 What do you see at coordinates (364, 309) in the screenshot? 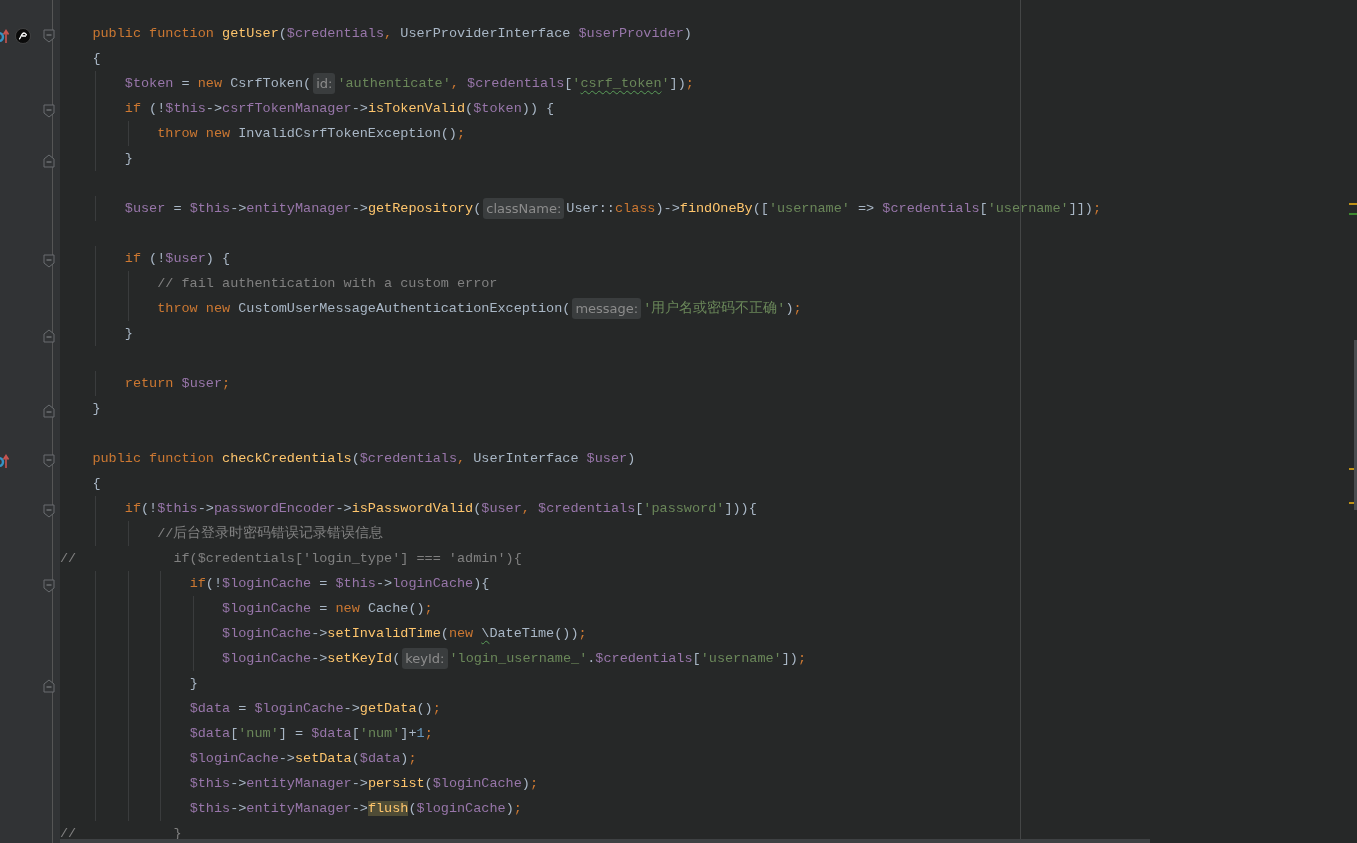
I see `code-text: throw new CustomUserMessageAuthenticationException(` at bounding box center [364, 309].